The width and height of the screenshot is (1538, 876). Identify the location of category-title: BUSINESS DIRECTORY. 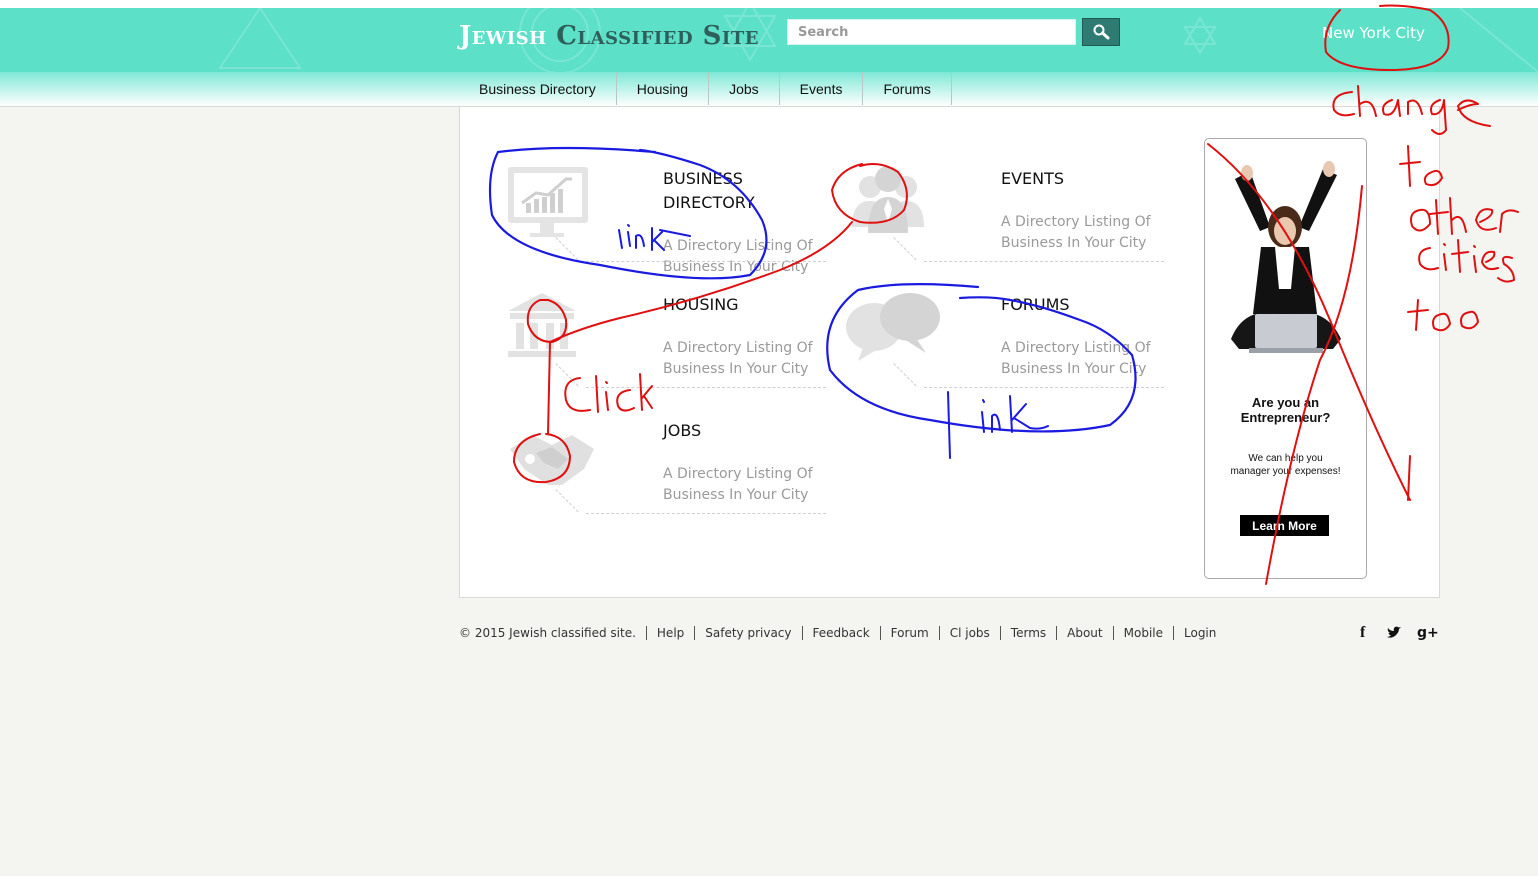
(743, 191).